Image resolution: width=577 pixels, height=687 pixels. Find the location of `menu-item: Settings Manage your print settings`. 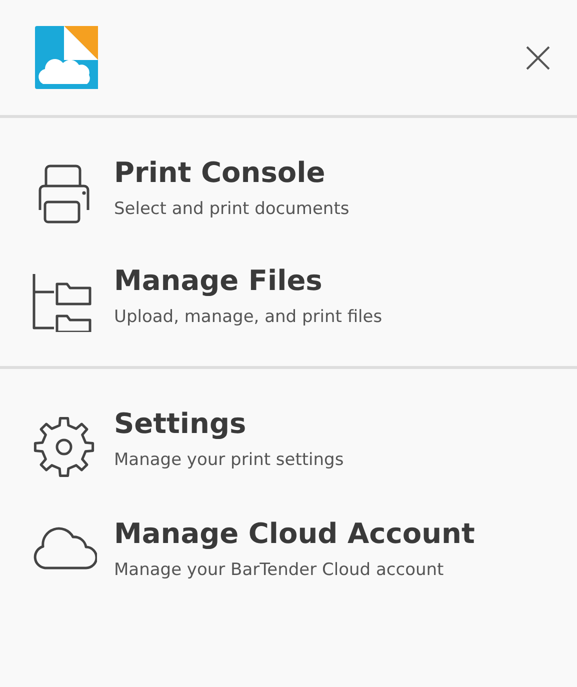

menu-item: Settings Manage your print settings is located at coordinates (288, 443).